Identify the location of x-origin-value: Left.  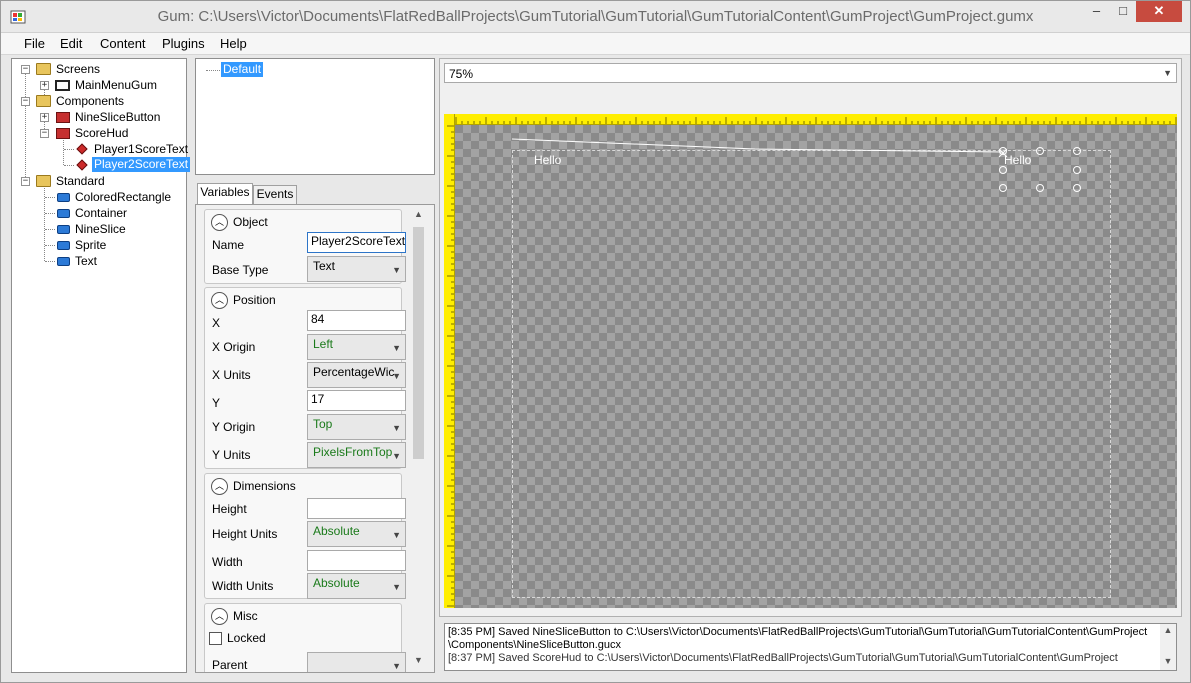
(323, 344).